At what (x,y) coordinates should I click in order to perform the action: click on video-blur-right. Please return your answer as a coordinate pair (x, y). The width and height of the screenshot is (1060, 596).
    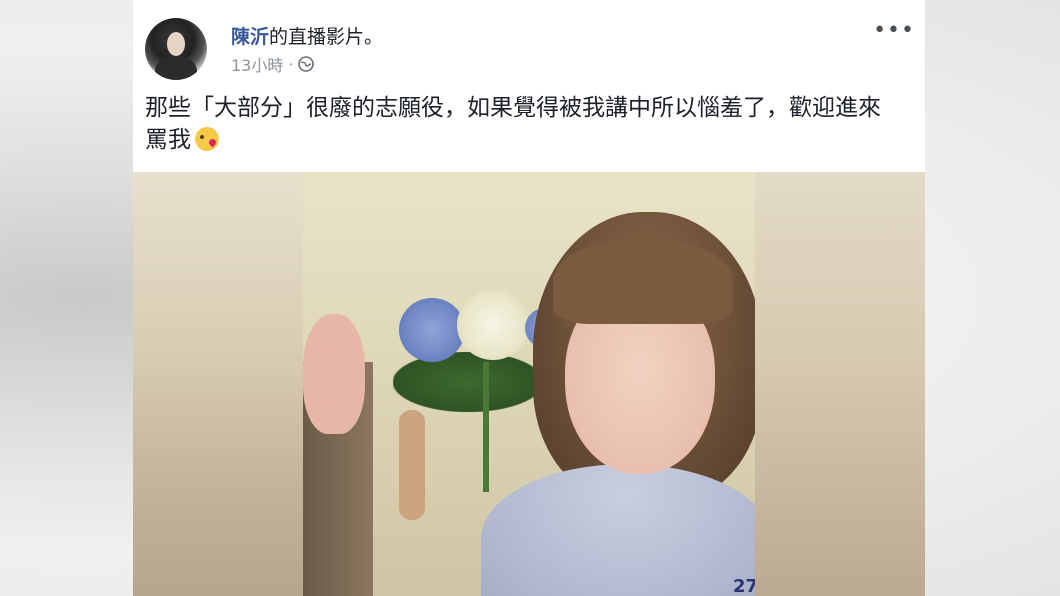
    Looking at the image, I should click on (840, 384).